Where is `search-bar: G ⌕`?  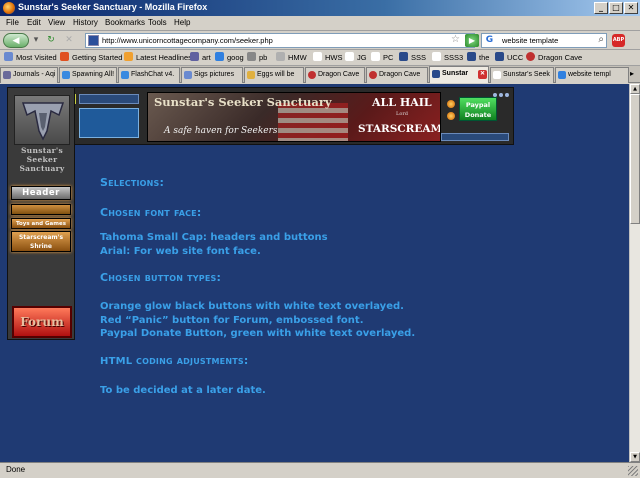
search-bar: G ⌕ is located at coordinates (544, 40).